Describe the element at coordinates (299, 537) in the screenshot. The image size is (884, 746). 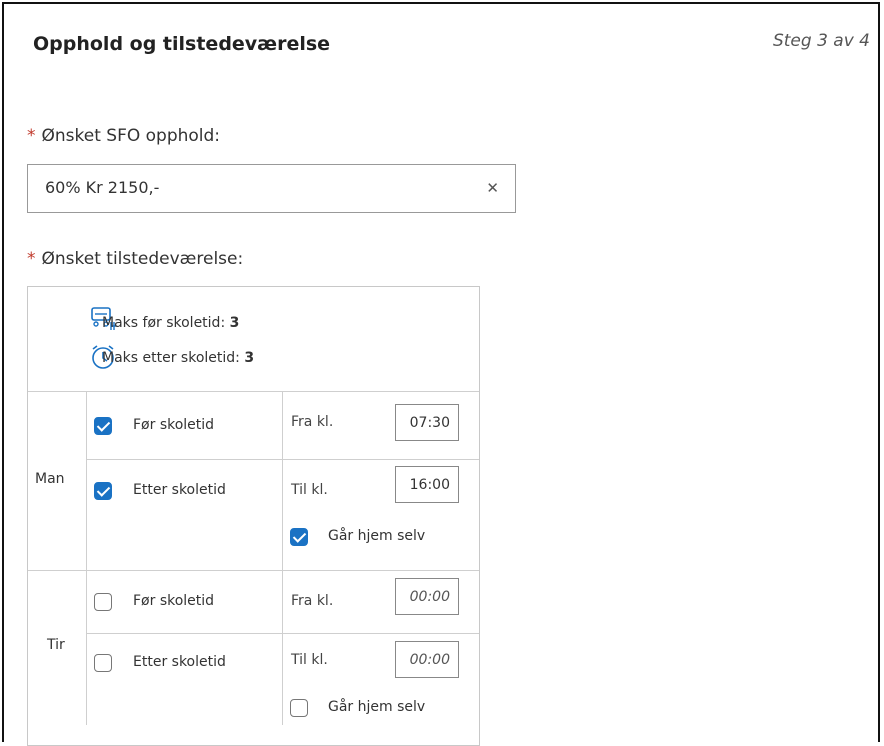
I see `walks-home-checkbox-mon` at that location.